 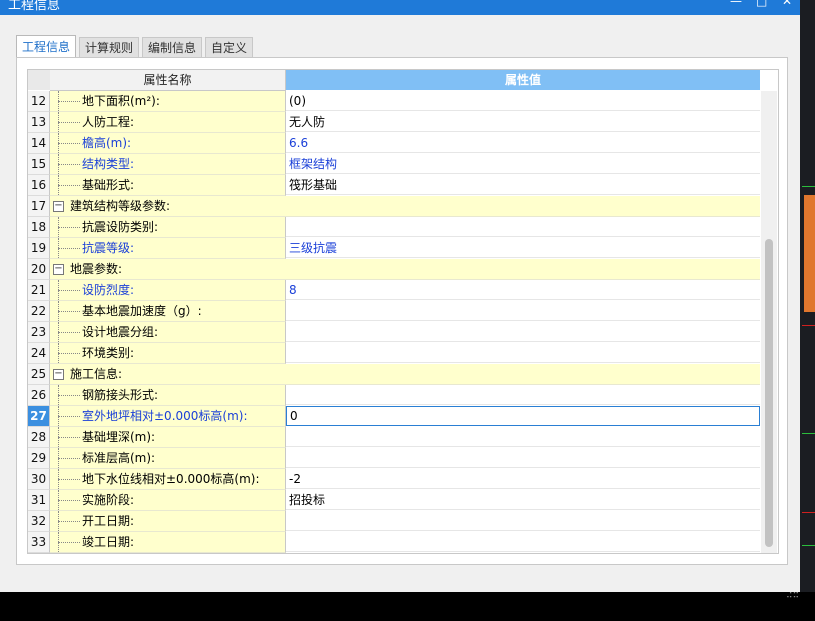 I want to click on table-row: 32 开工日期:, so click(x=394, y=521).